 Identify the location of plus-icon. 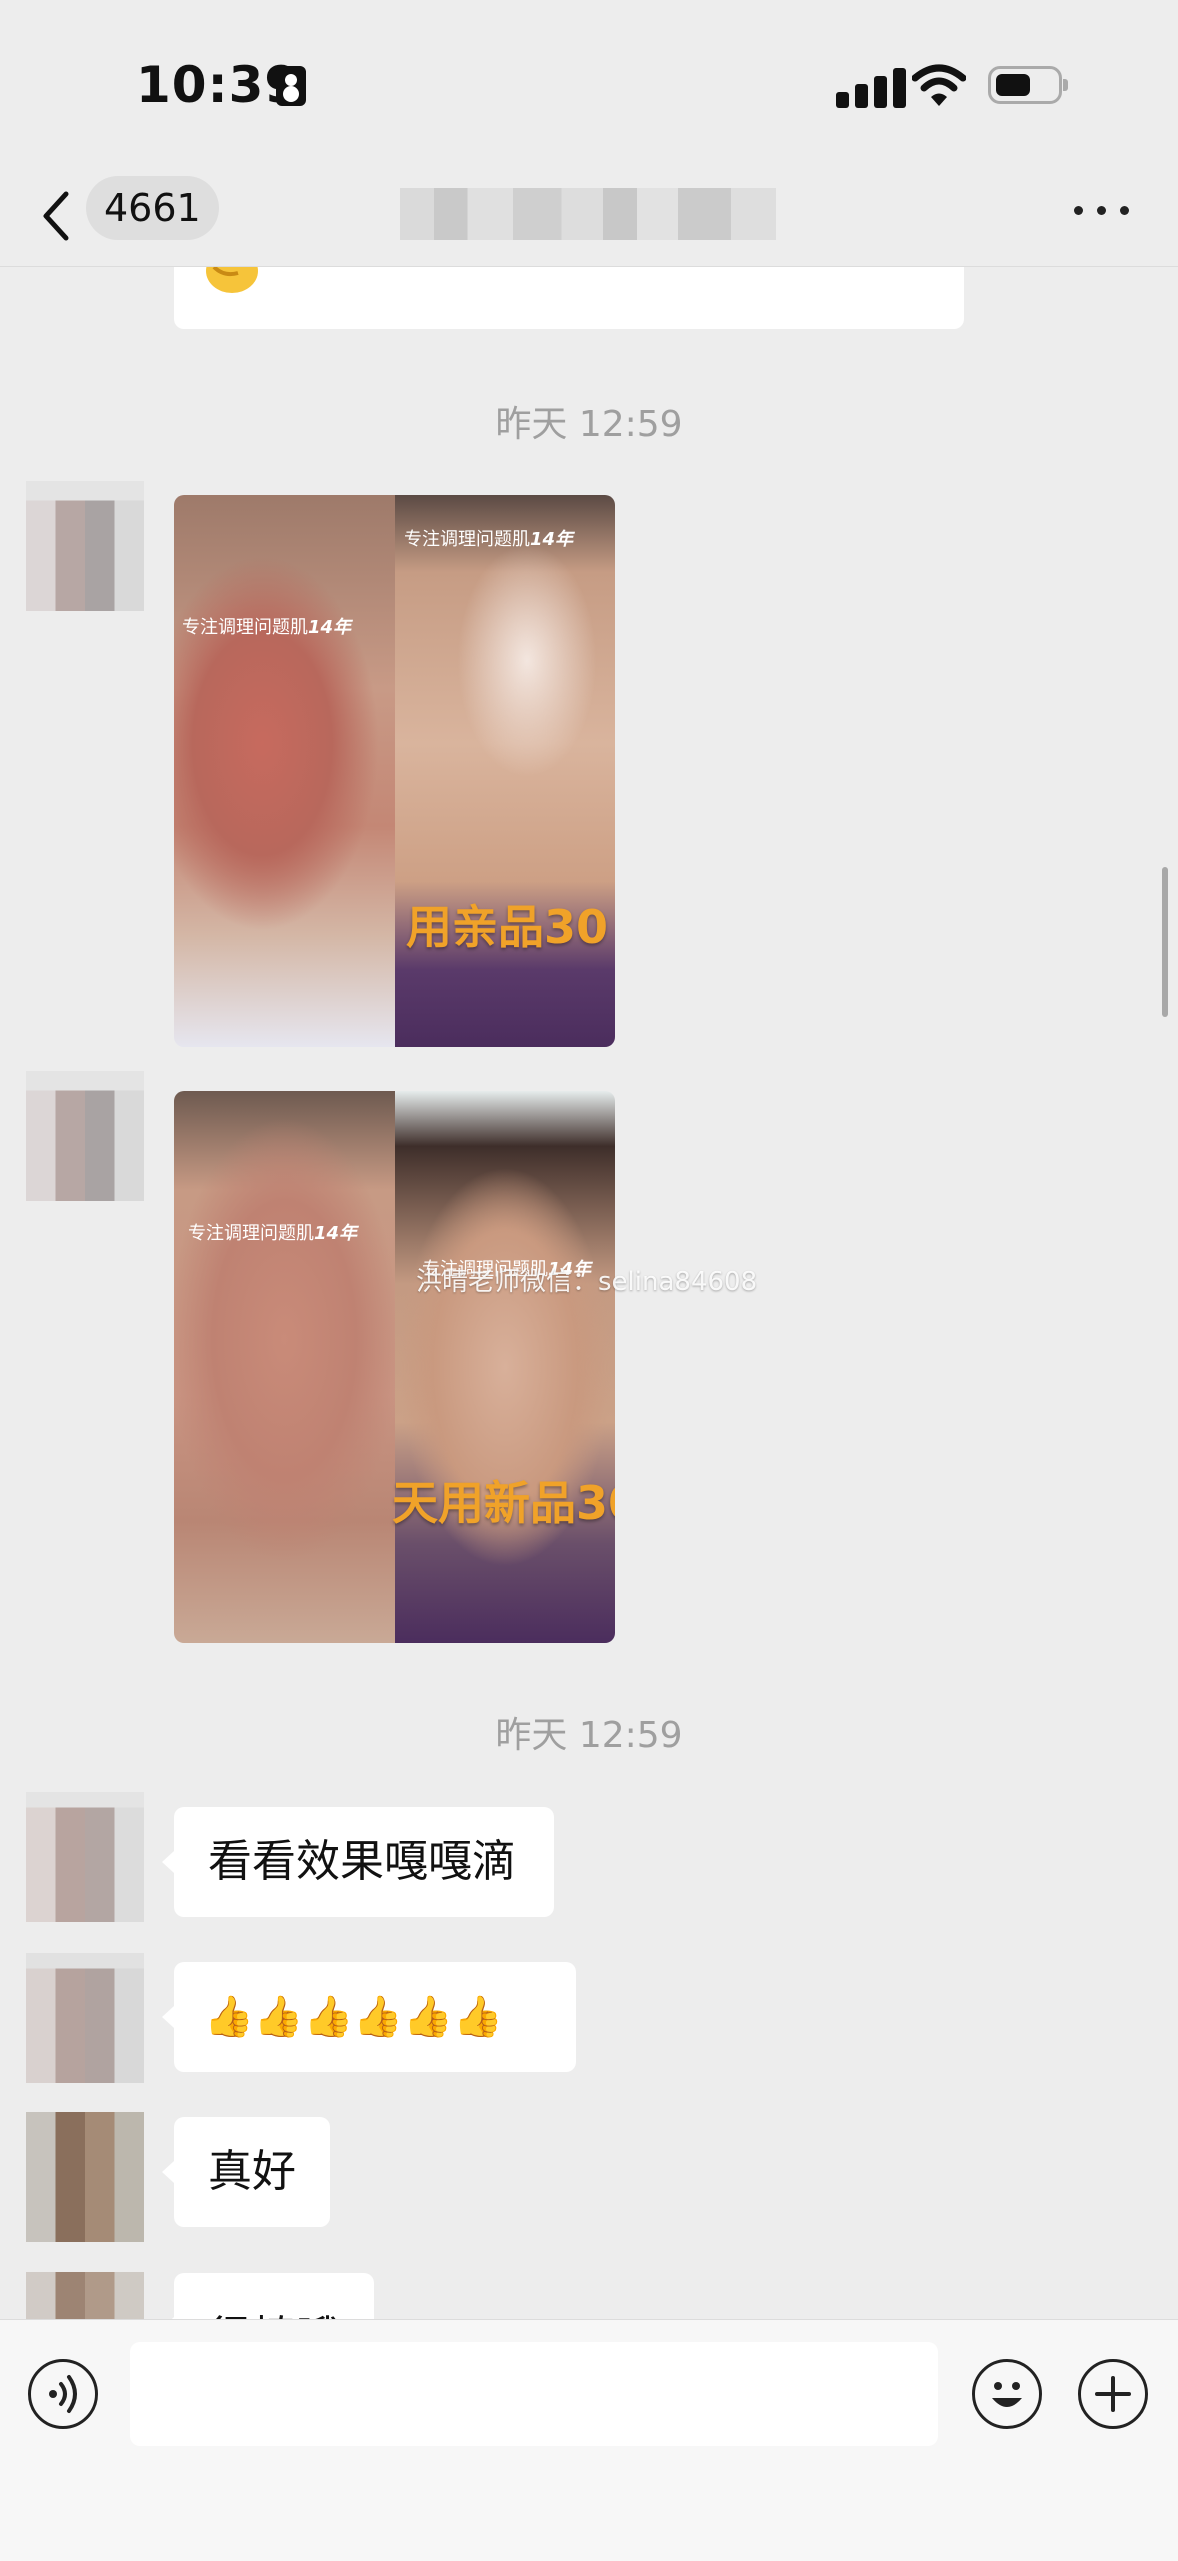
(1113, 2394).